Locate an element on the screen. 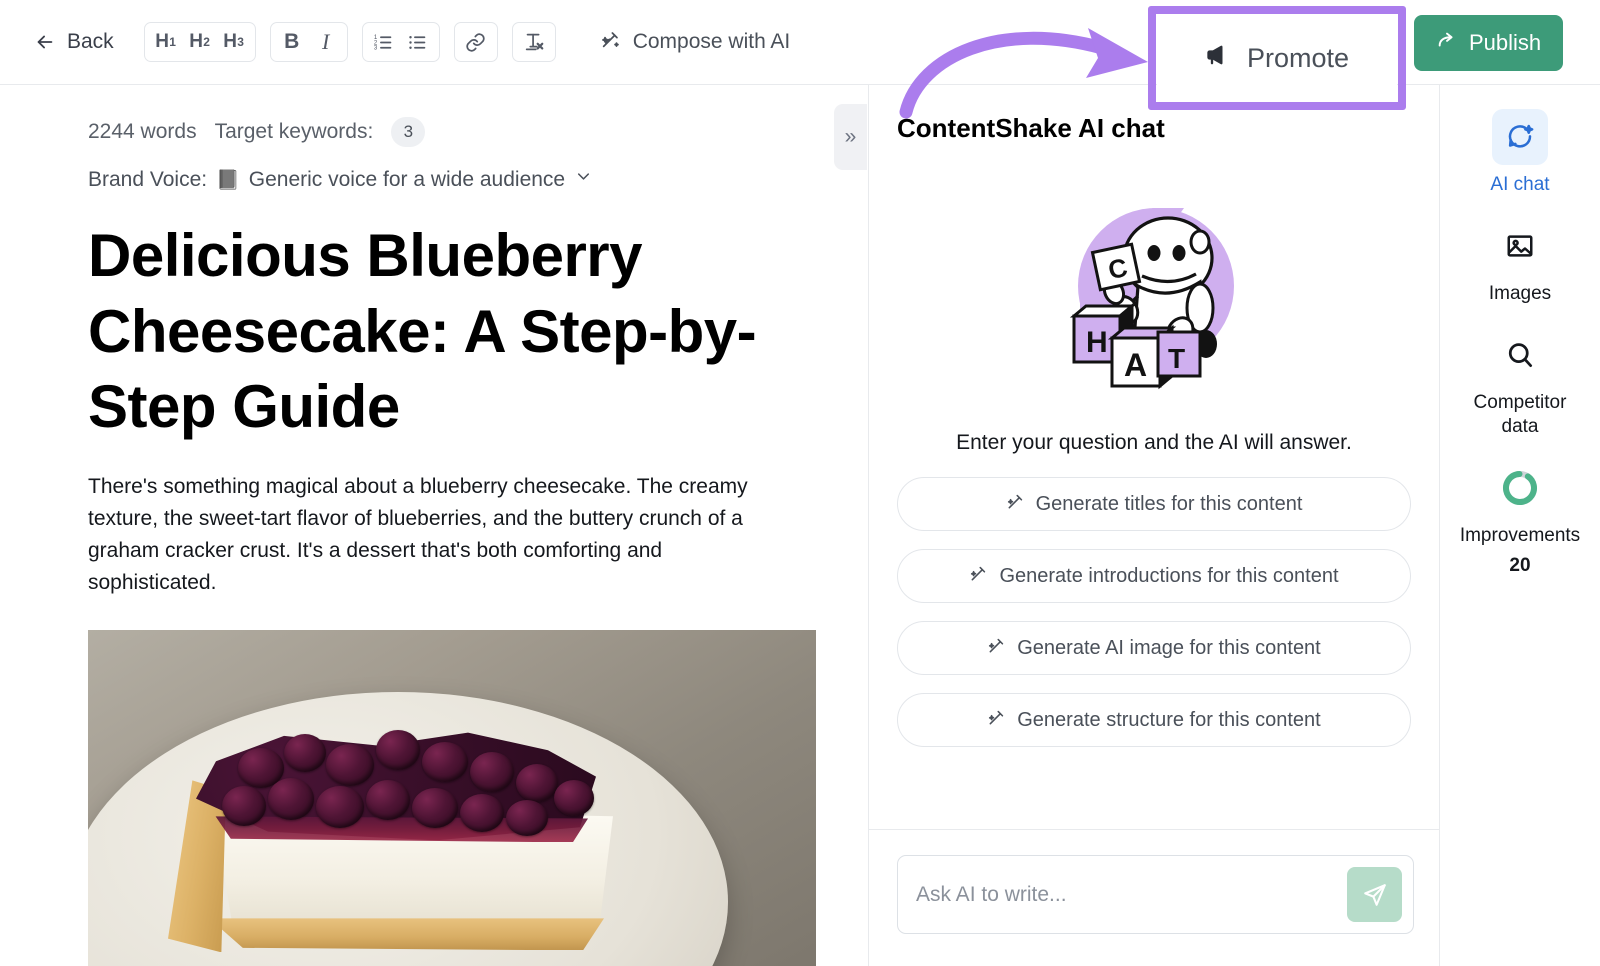 The image size is (1600, 966). chat-panel-title: ContentShake AI chat is located at coordinates (1031, 128).